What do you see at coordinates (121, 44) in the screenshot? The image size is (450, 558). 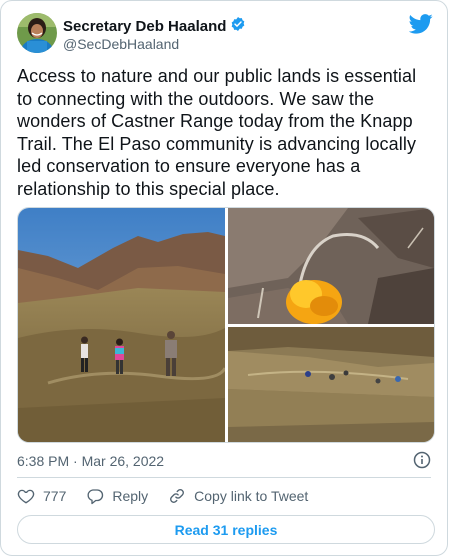 I see `author-handle: @SecDebHaaland` at bounding box center [121, 44].